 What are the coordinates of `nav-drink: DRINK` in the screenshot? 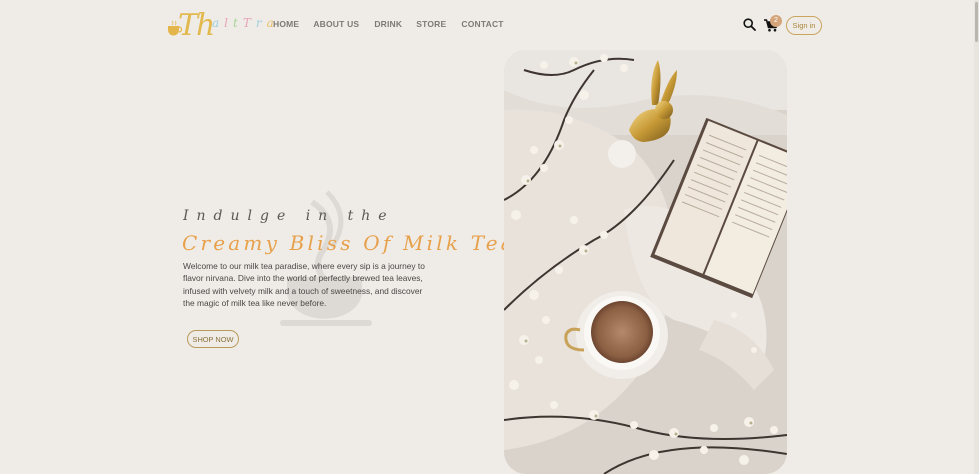 It's located at (388, 24).